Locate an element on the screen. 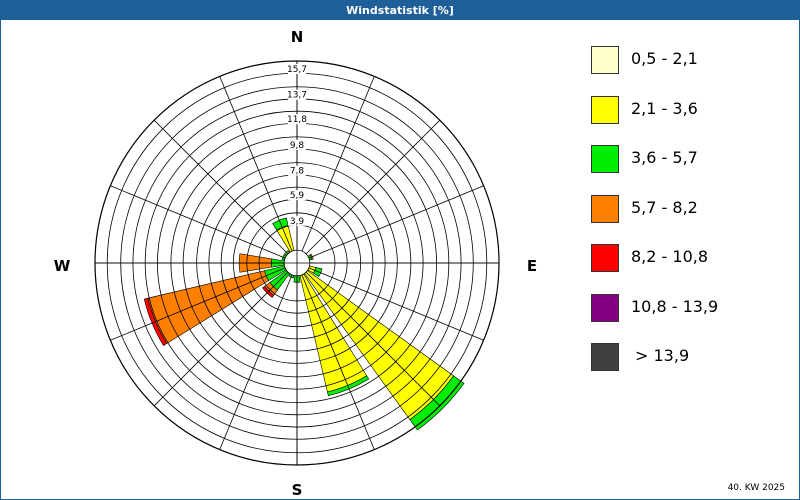 The height and width of the screenshot is (500, 800). ring-label: 11,8 is located at coordinates (297, 120).